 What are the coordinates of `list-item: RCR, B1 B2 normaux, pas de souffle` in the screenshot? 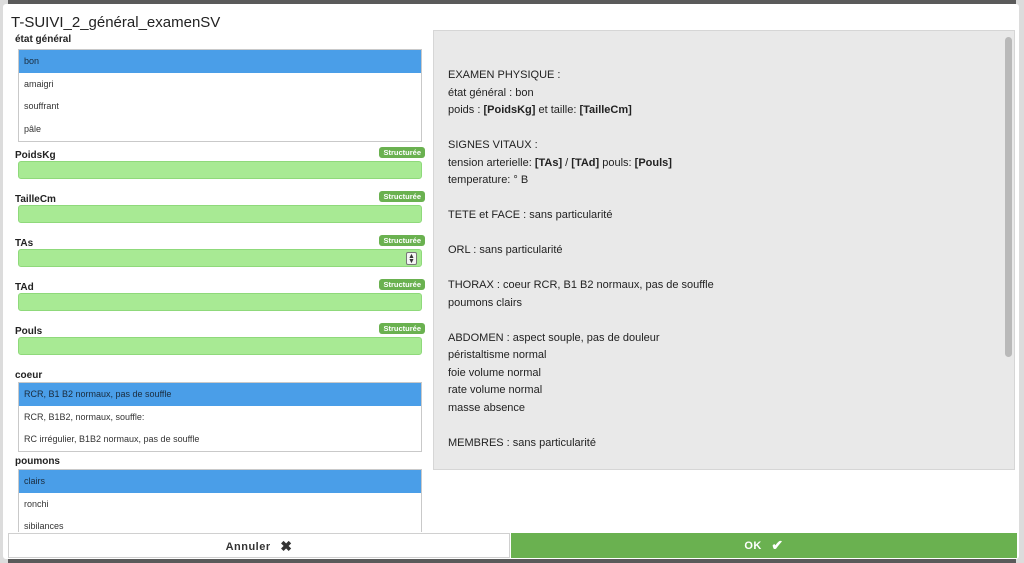 It's located at (220, 394).